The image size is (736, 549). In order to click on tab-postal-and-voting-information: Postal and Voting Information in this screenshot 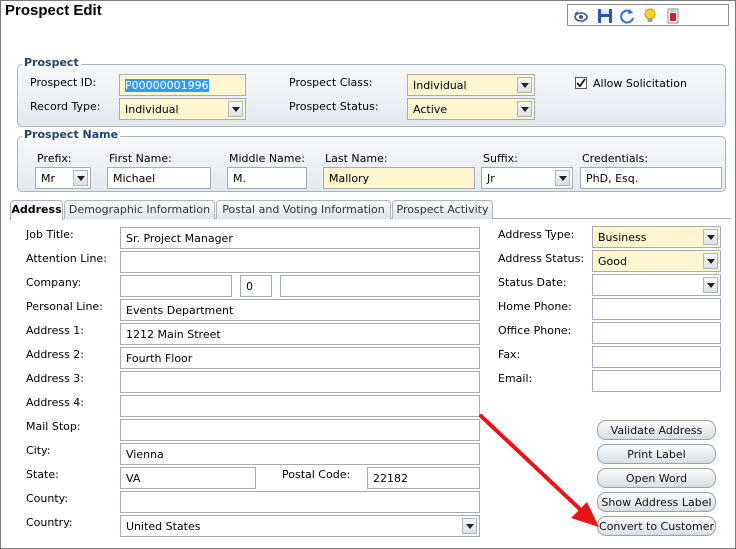, I will do `click(303, 209)`.